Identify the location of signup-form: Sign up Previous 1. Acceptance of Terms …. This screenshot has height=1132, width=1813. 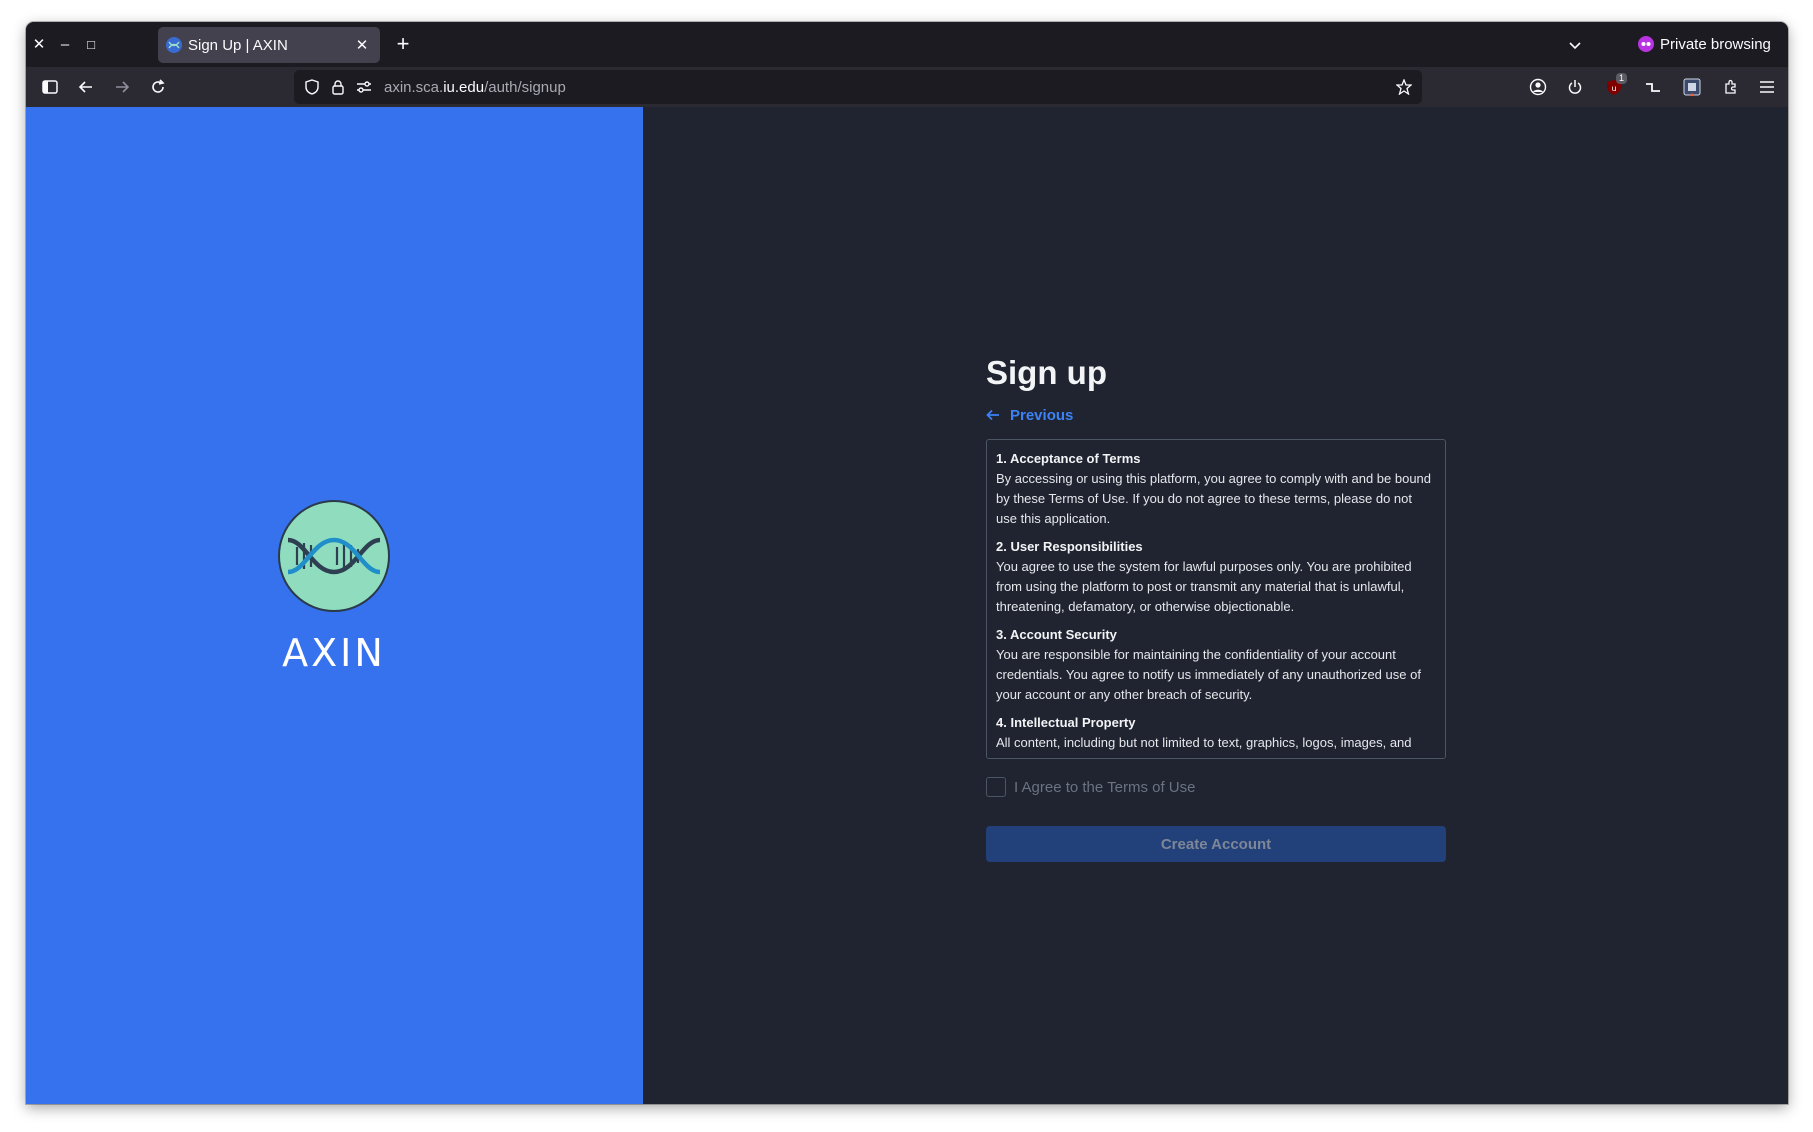
(1216, 607).